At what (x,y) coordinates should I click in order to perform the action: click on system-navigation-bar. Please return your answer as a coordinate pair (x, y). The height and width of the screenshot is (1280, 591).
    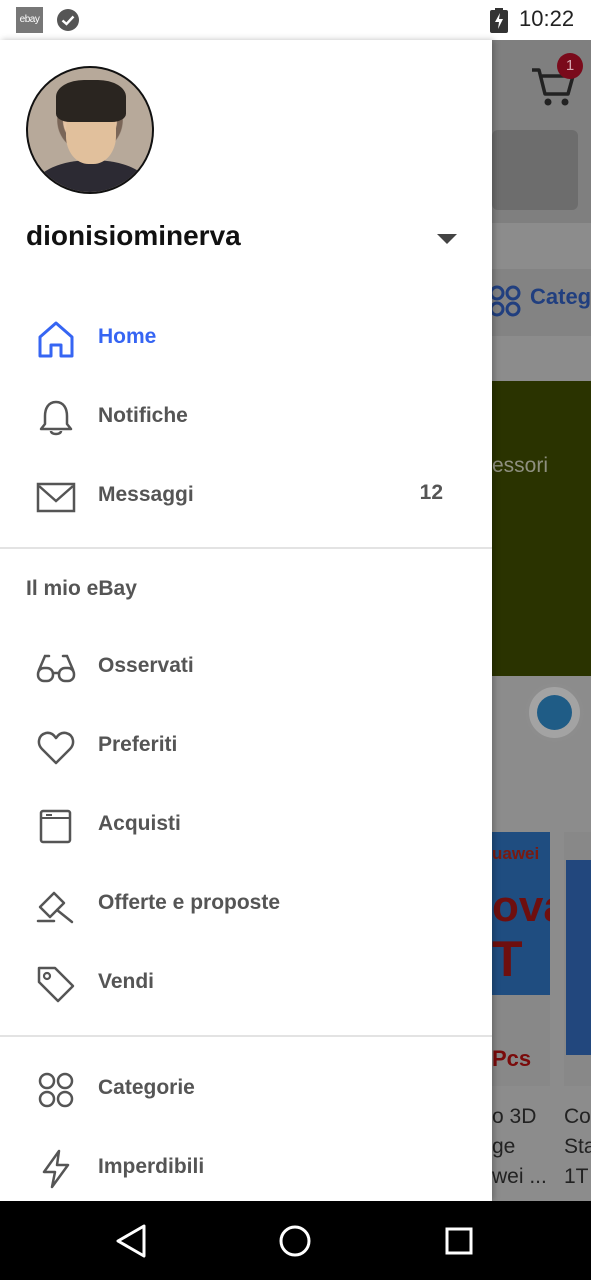
    Looking at the image, I should click on (295, 1240).